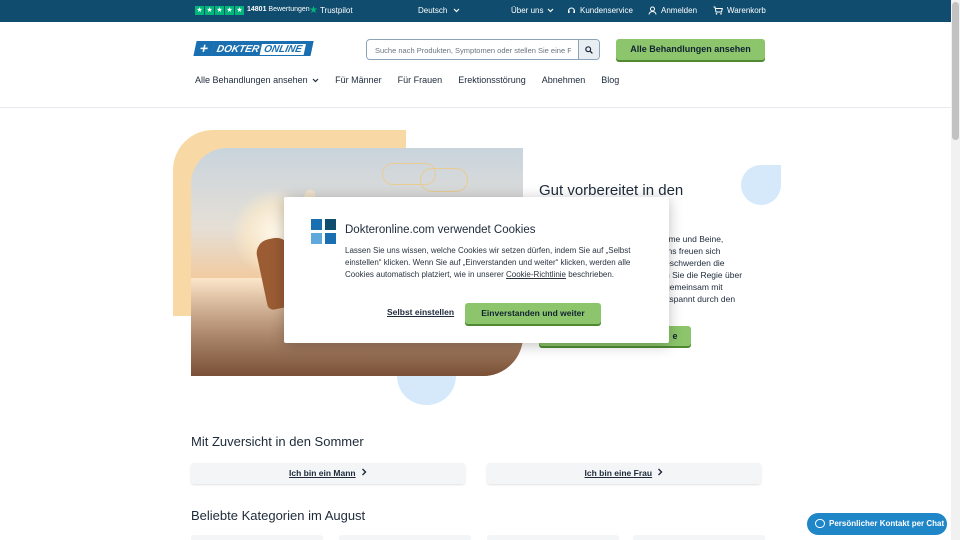 This screenshot has width=960, height=540. I want to click on site-logo: + DOKTER ONLINE, so click(254, 48).